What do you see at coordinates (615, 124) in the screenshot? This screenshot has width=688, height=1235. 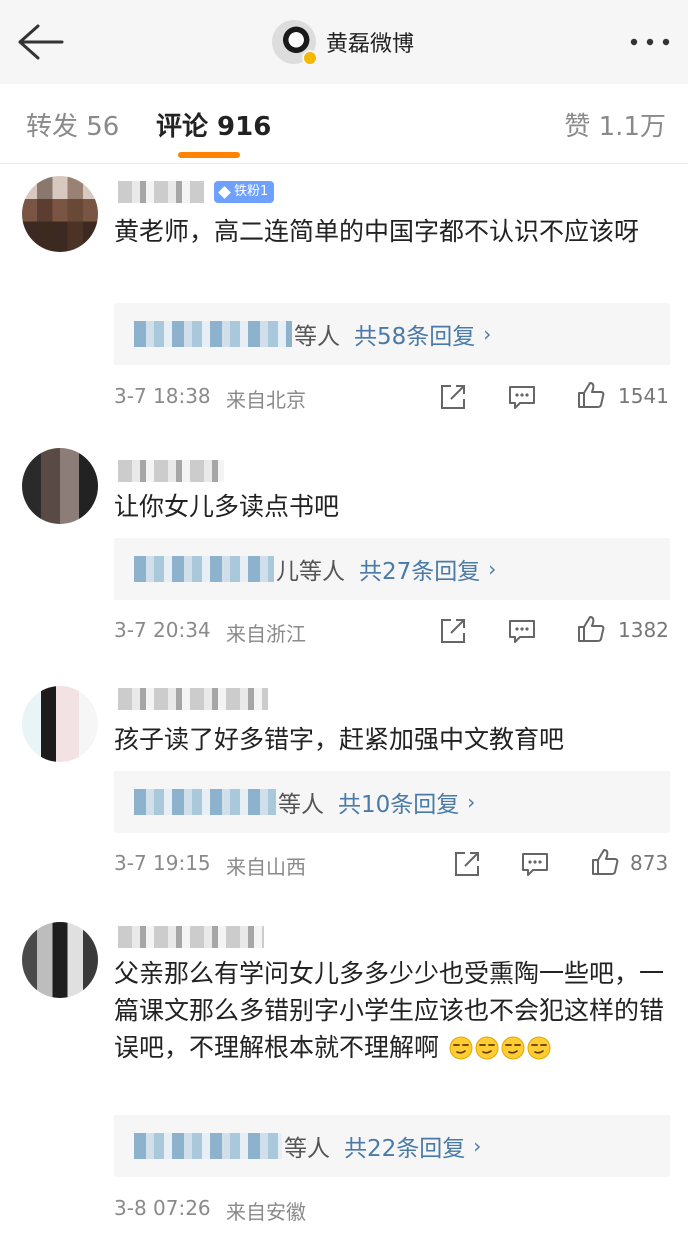 I see `tab-likes: 赞 1.1万` at bounding box center [615, 124].